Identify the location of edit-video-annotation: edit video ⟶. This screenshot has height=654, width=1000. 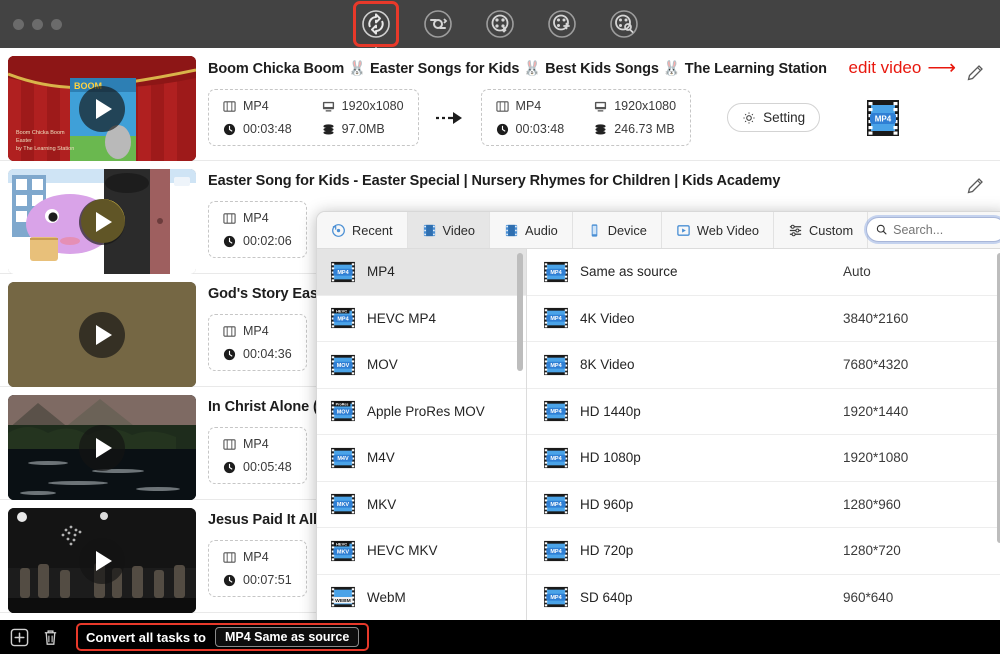
(902, 68).